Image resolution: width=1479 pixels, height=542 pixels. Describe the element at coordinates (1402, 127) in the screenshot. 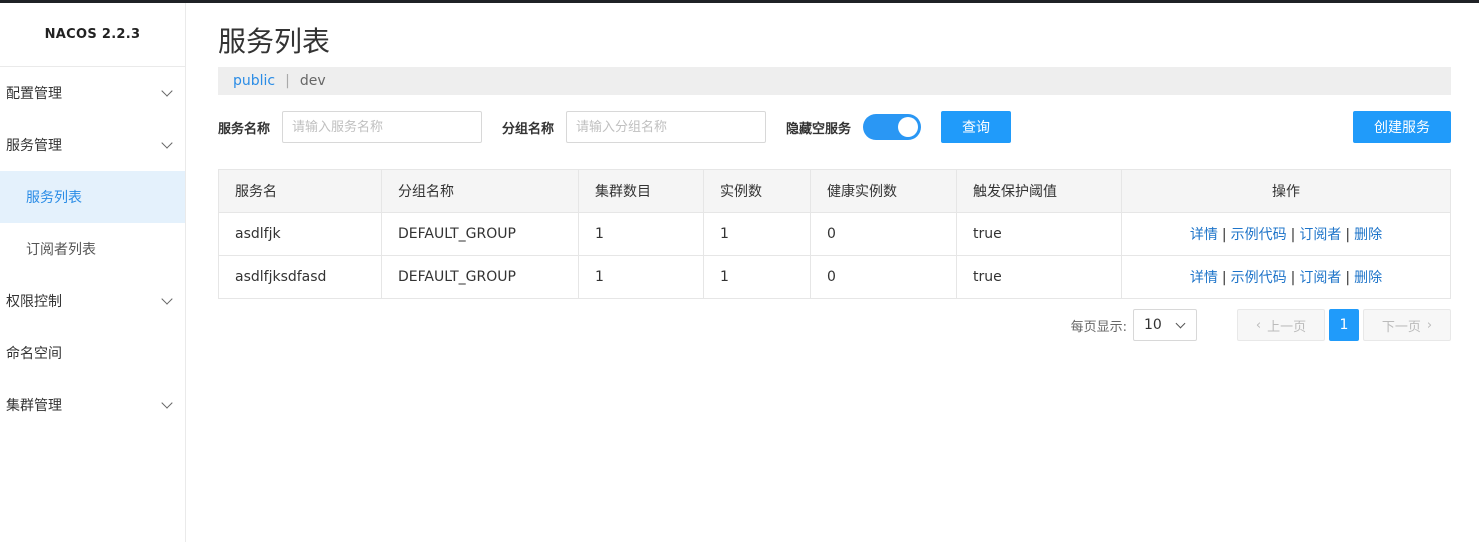

I see `create-service-button: 创建服务` at that location.